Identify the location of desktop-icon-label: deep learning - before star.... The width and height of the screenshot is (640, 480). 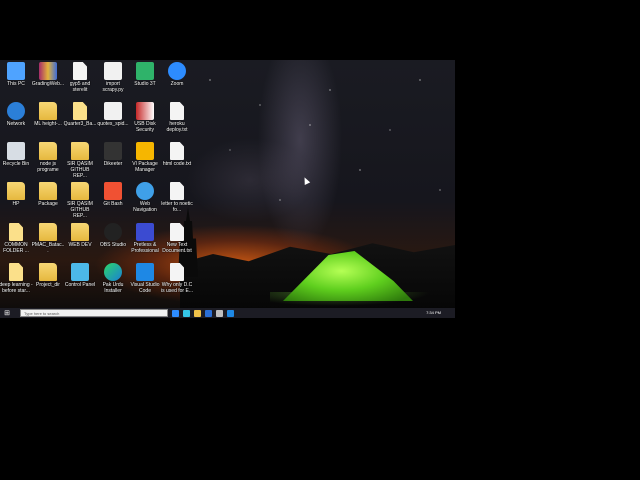
(16, 288).